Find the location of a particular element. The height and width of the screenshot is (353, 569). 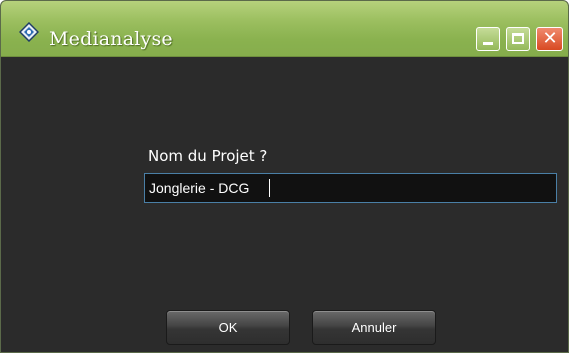

maximize-button is located at coordinates (518, 39).